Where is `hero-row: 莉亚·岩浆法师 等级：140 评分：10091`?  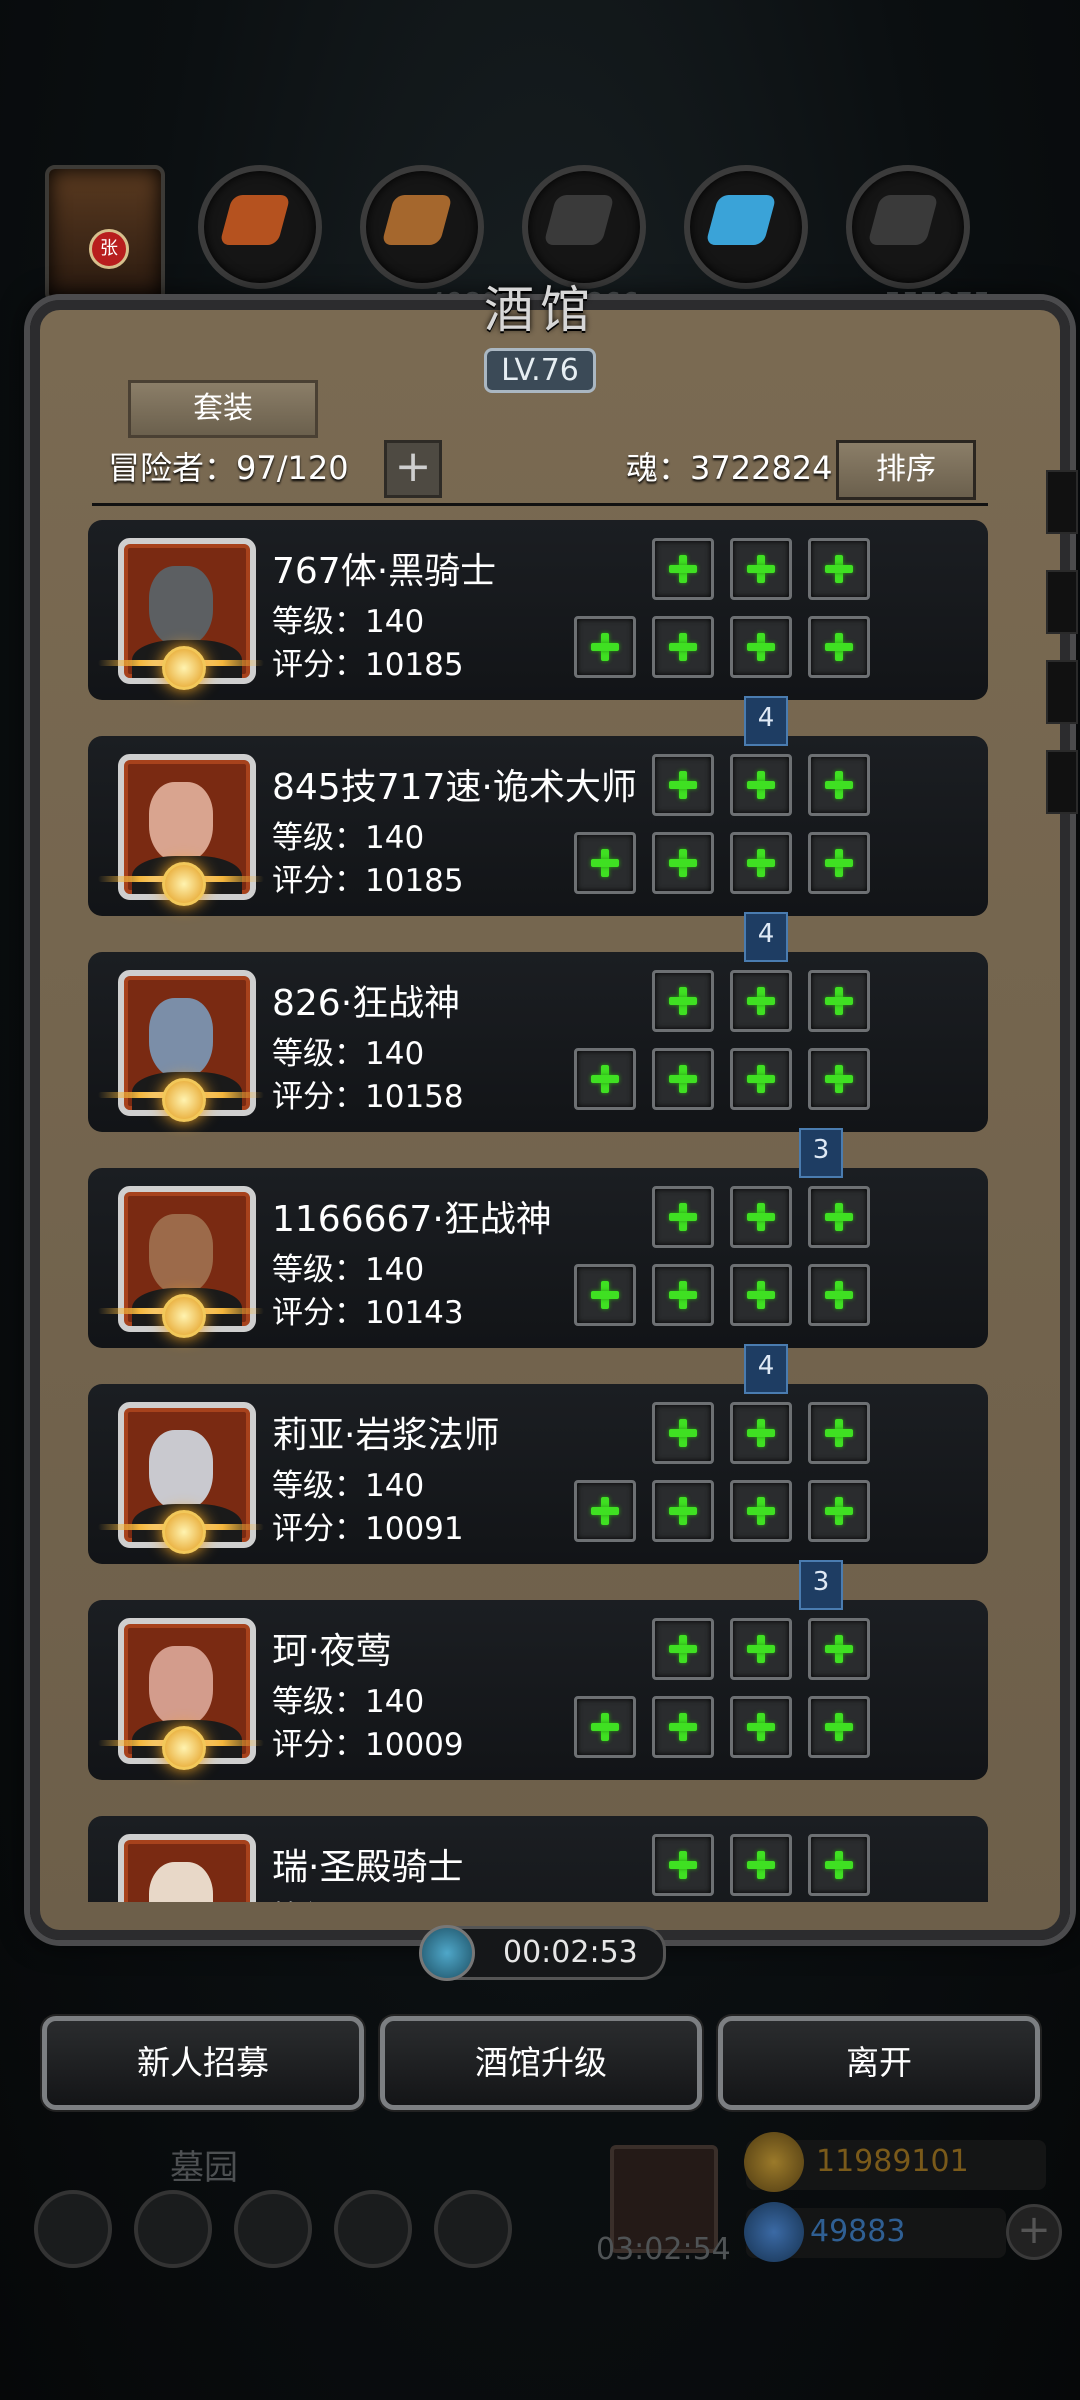
hero-row: 莉亚·岩浆法师 等级：140 评分：10091 is located at coordinates (538, 1474).